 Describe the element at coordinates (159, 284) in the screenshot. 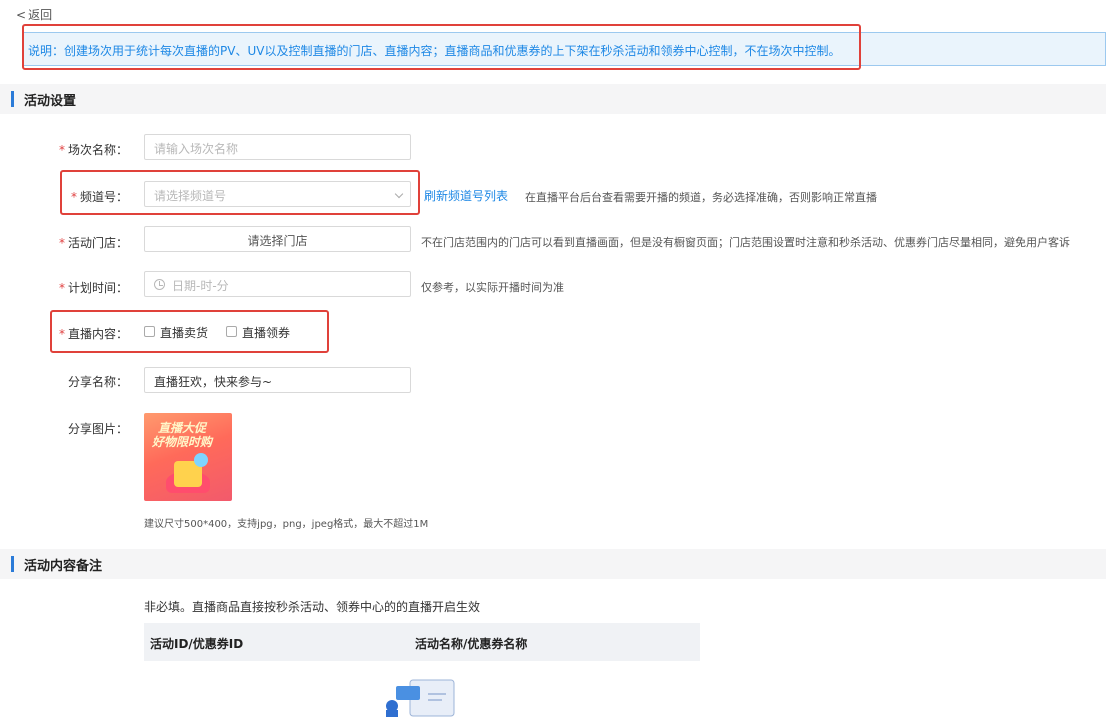

I see `clock-icon` at that location.